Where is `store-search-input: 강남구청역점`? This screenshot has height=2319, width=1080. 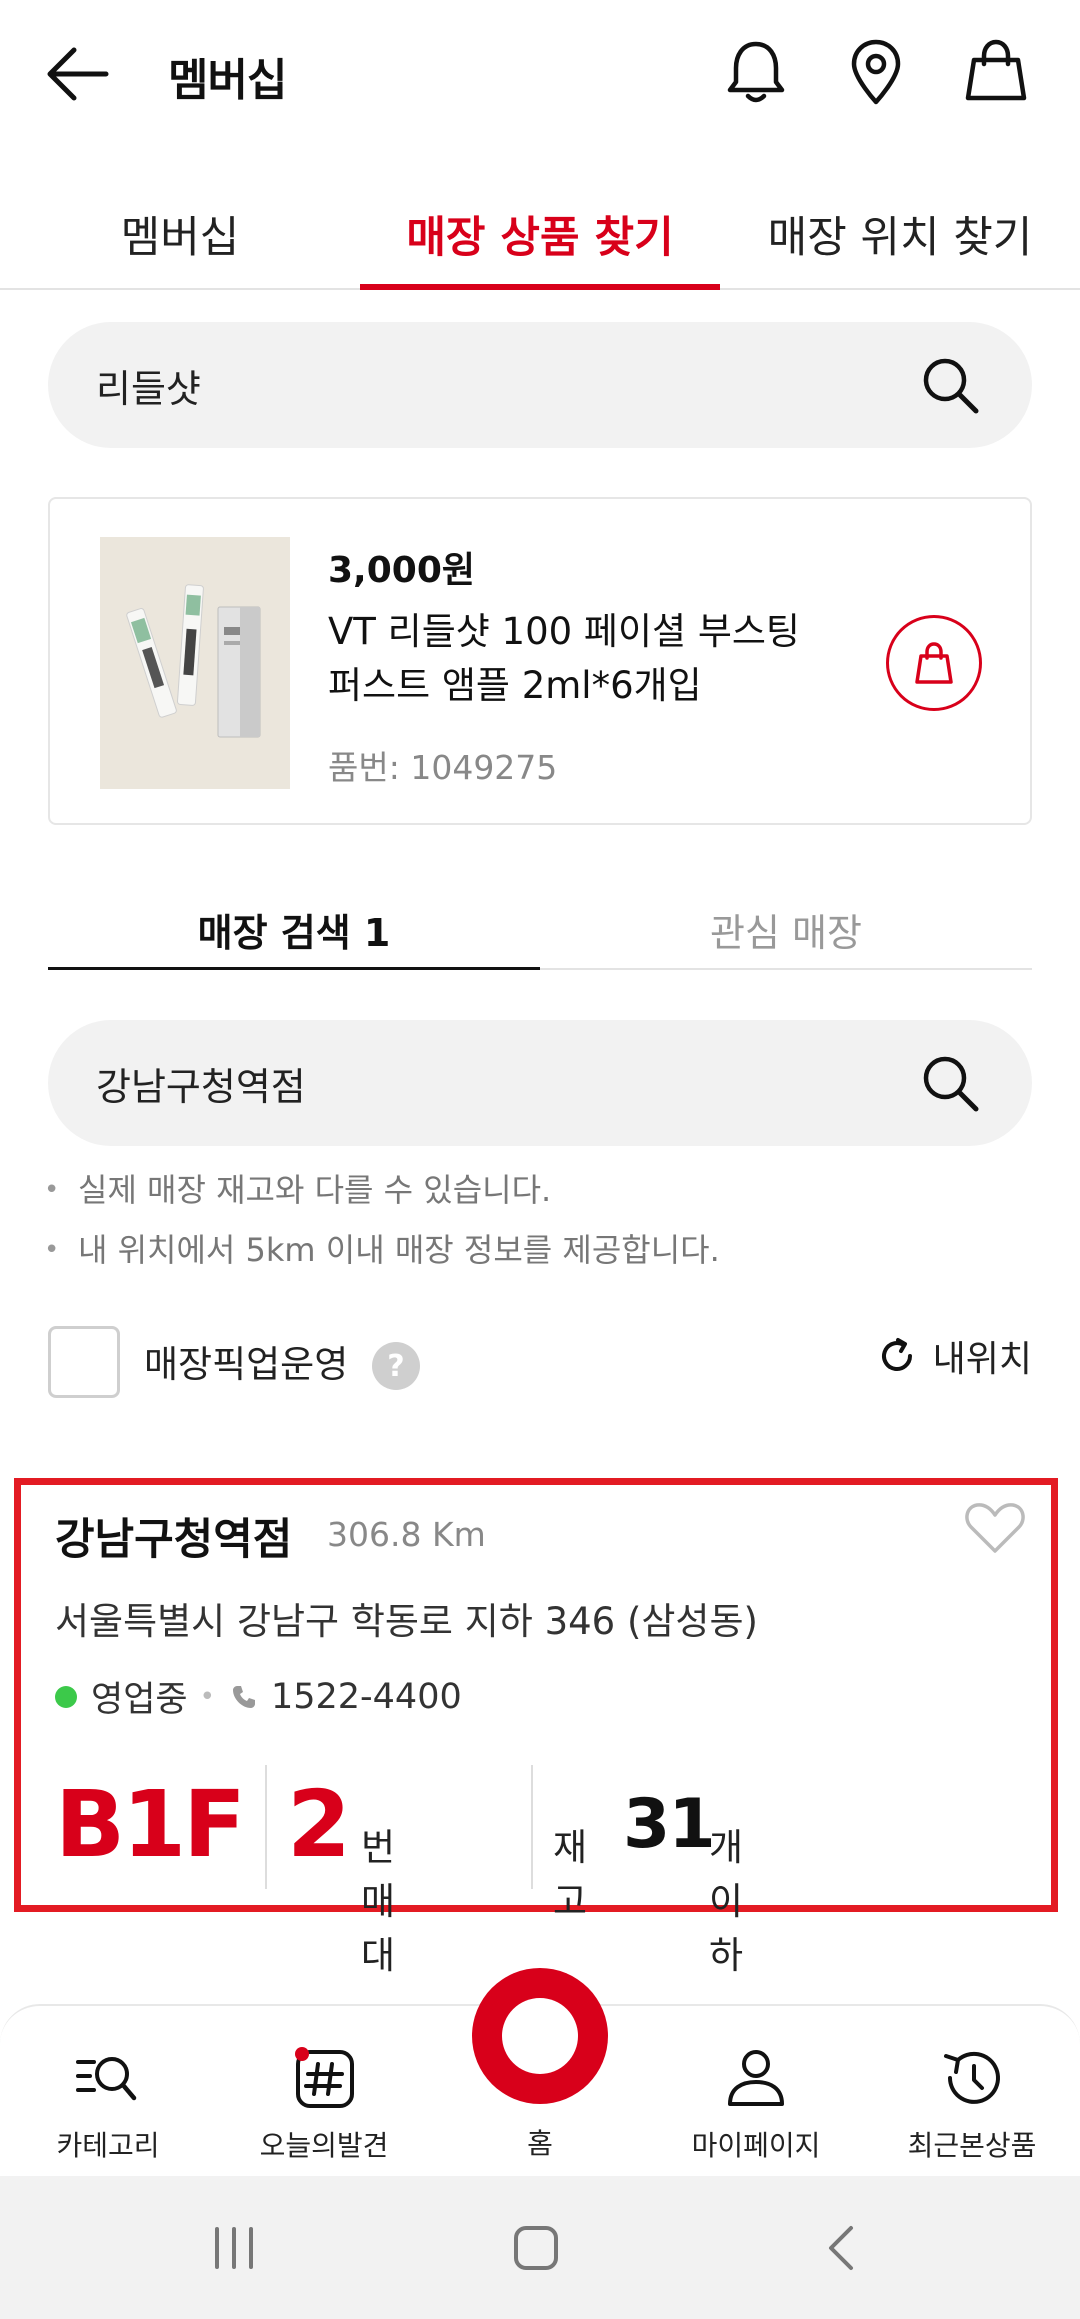 store-search-input: 강남구청역점 is located at coordinates (540, 1083).